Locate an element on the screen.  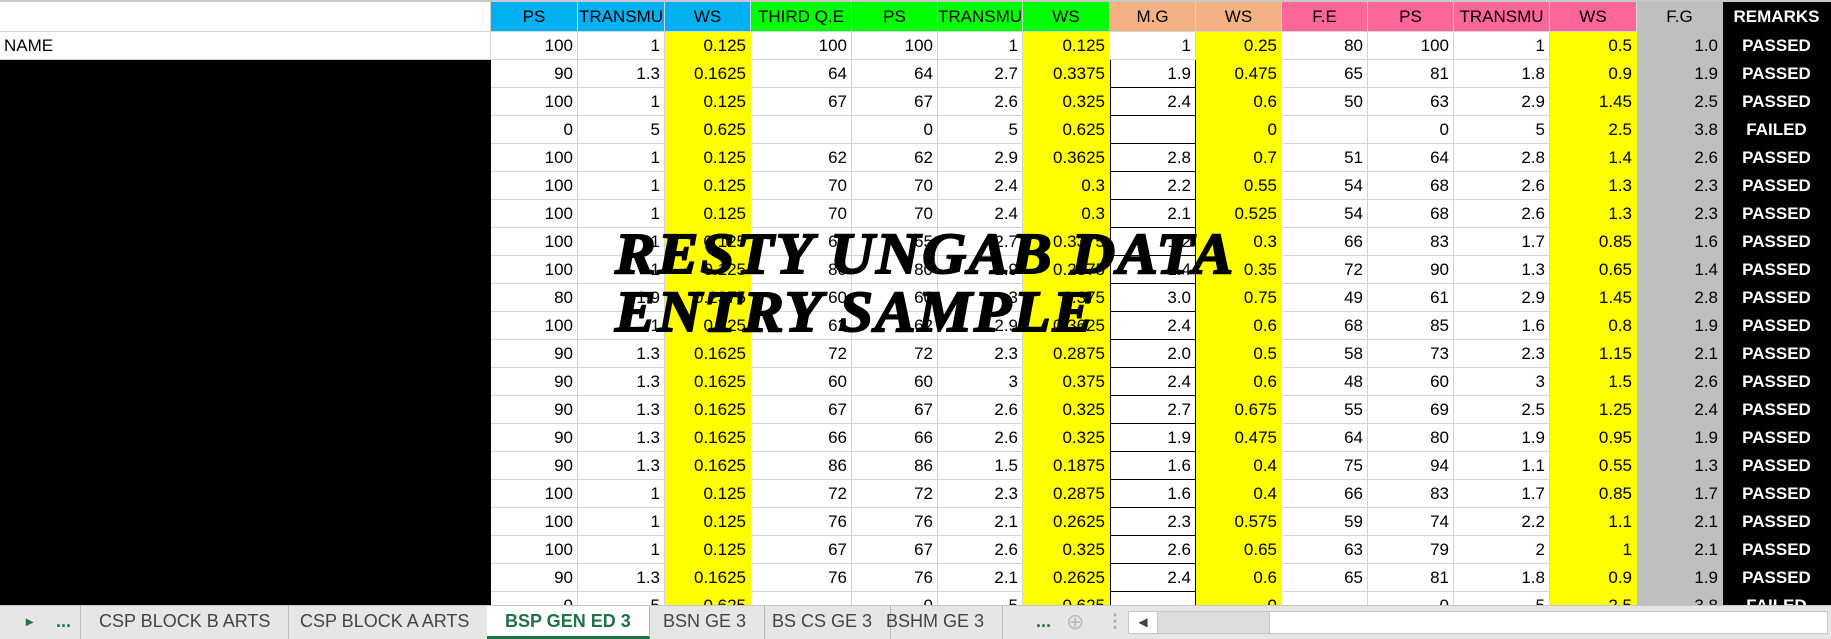
cell-third-qe: 66 is located at coordinates (801, 438).